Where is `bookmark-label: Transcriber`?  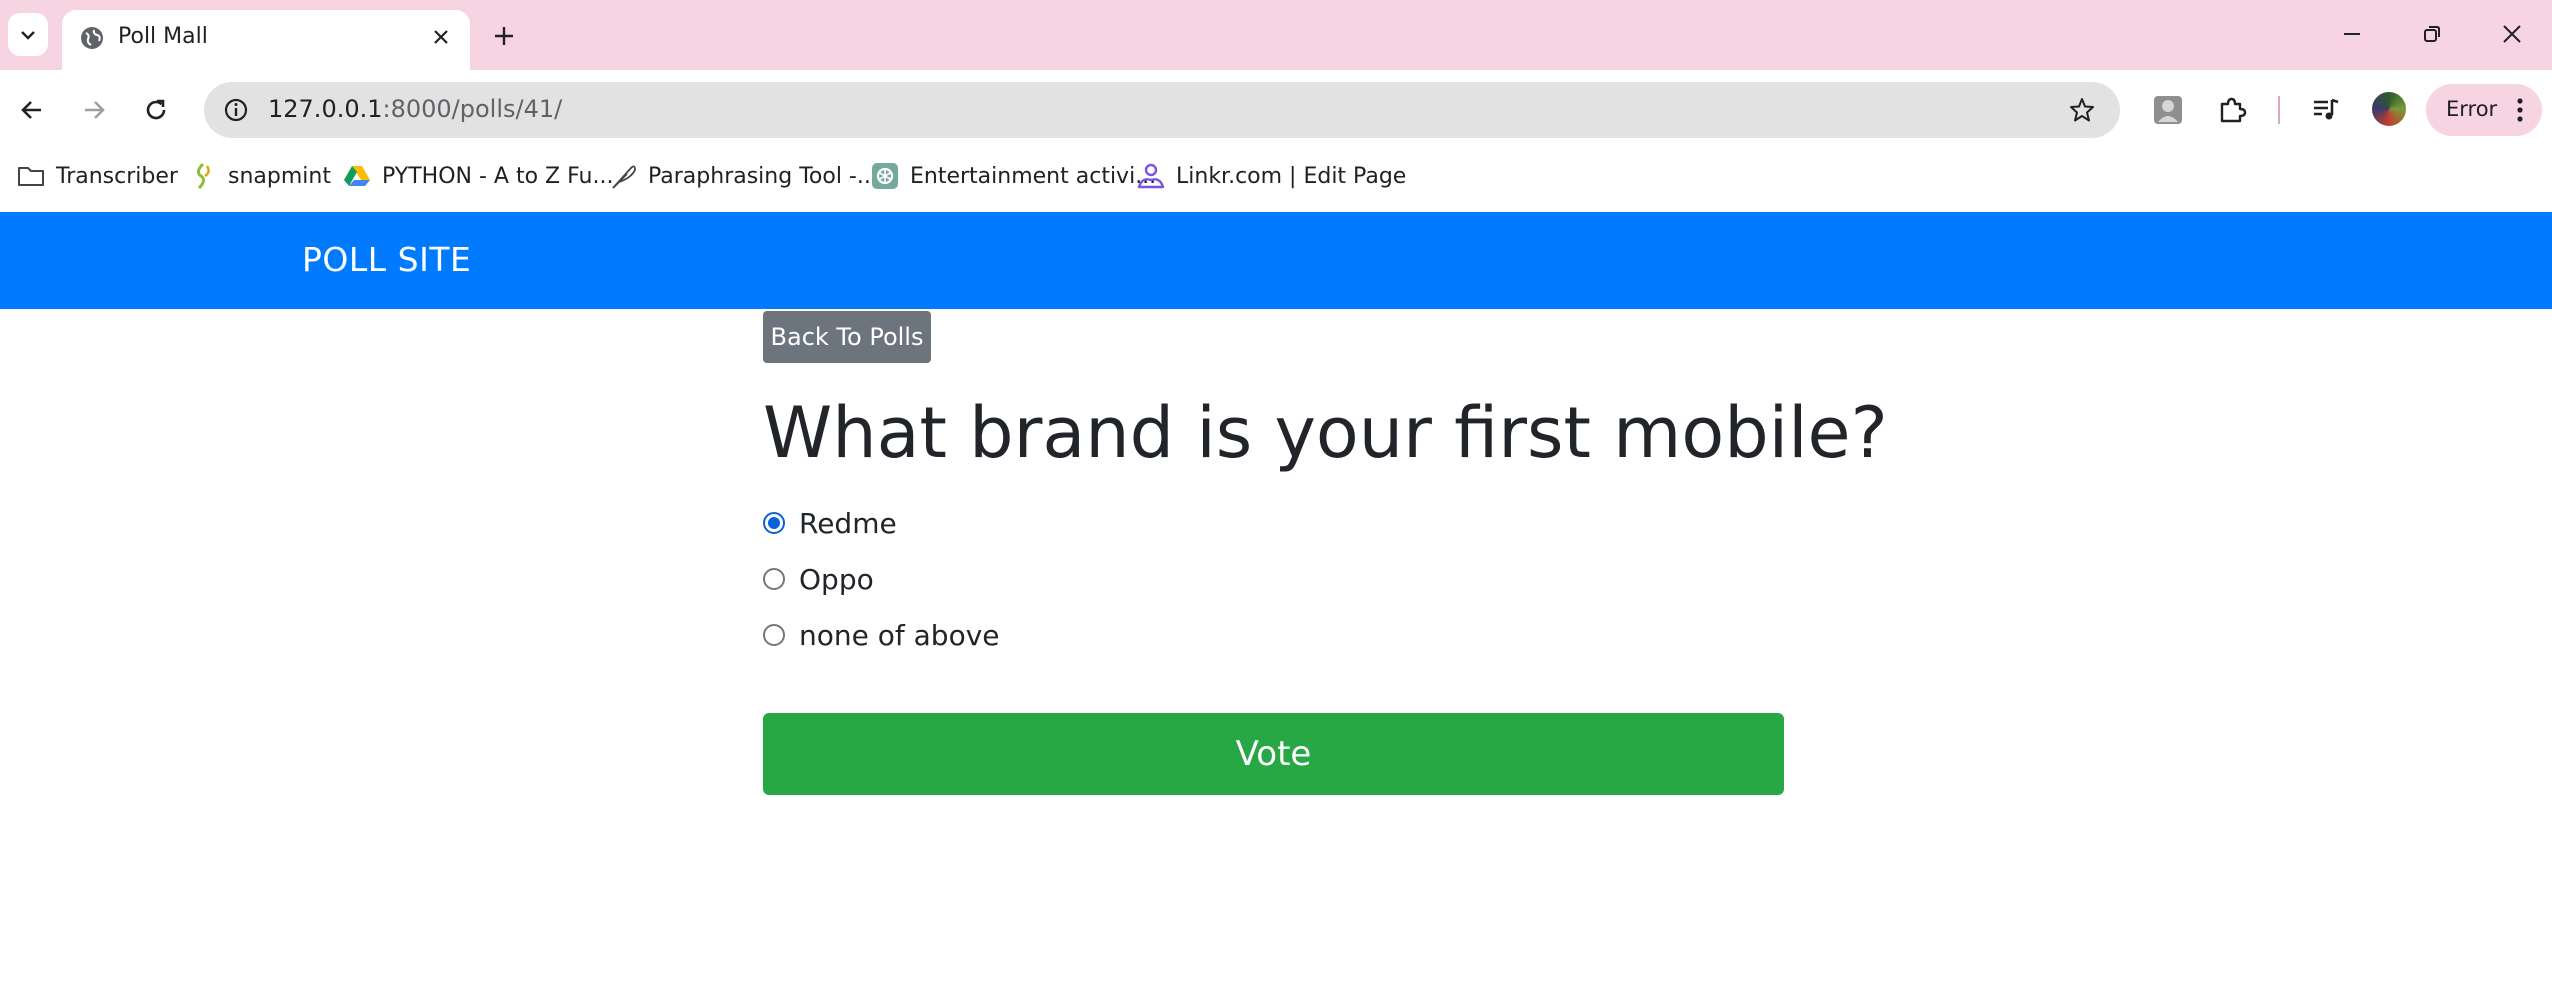
bookmark-label: Transcriber is located at coordinates (117, 176).